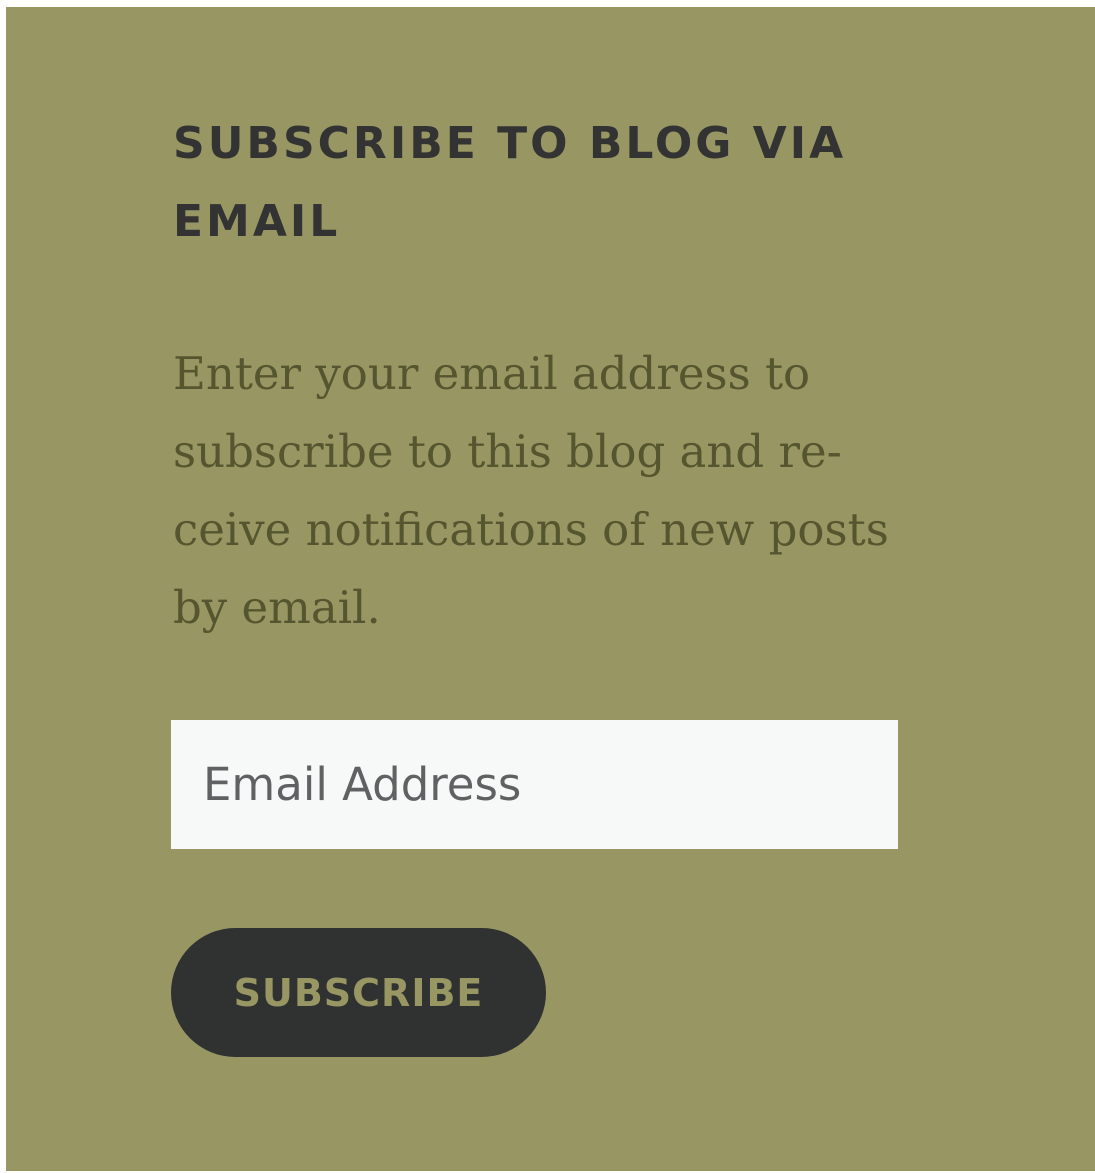 The width and height of the screenshot is (1095, 1173). Describe the element at coordinates (358, 992) in the screenshot. I see `subscribe-button: SUBSCRIBE` at that location.